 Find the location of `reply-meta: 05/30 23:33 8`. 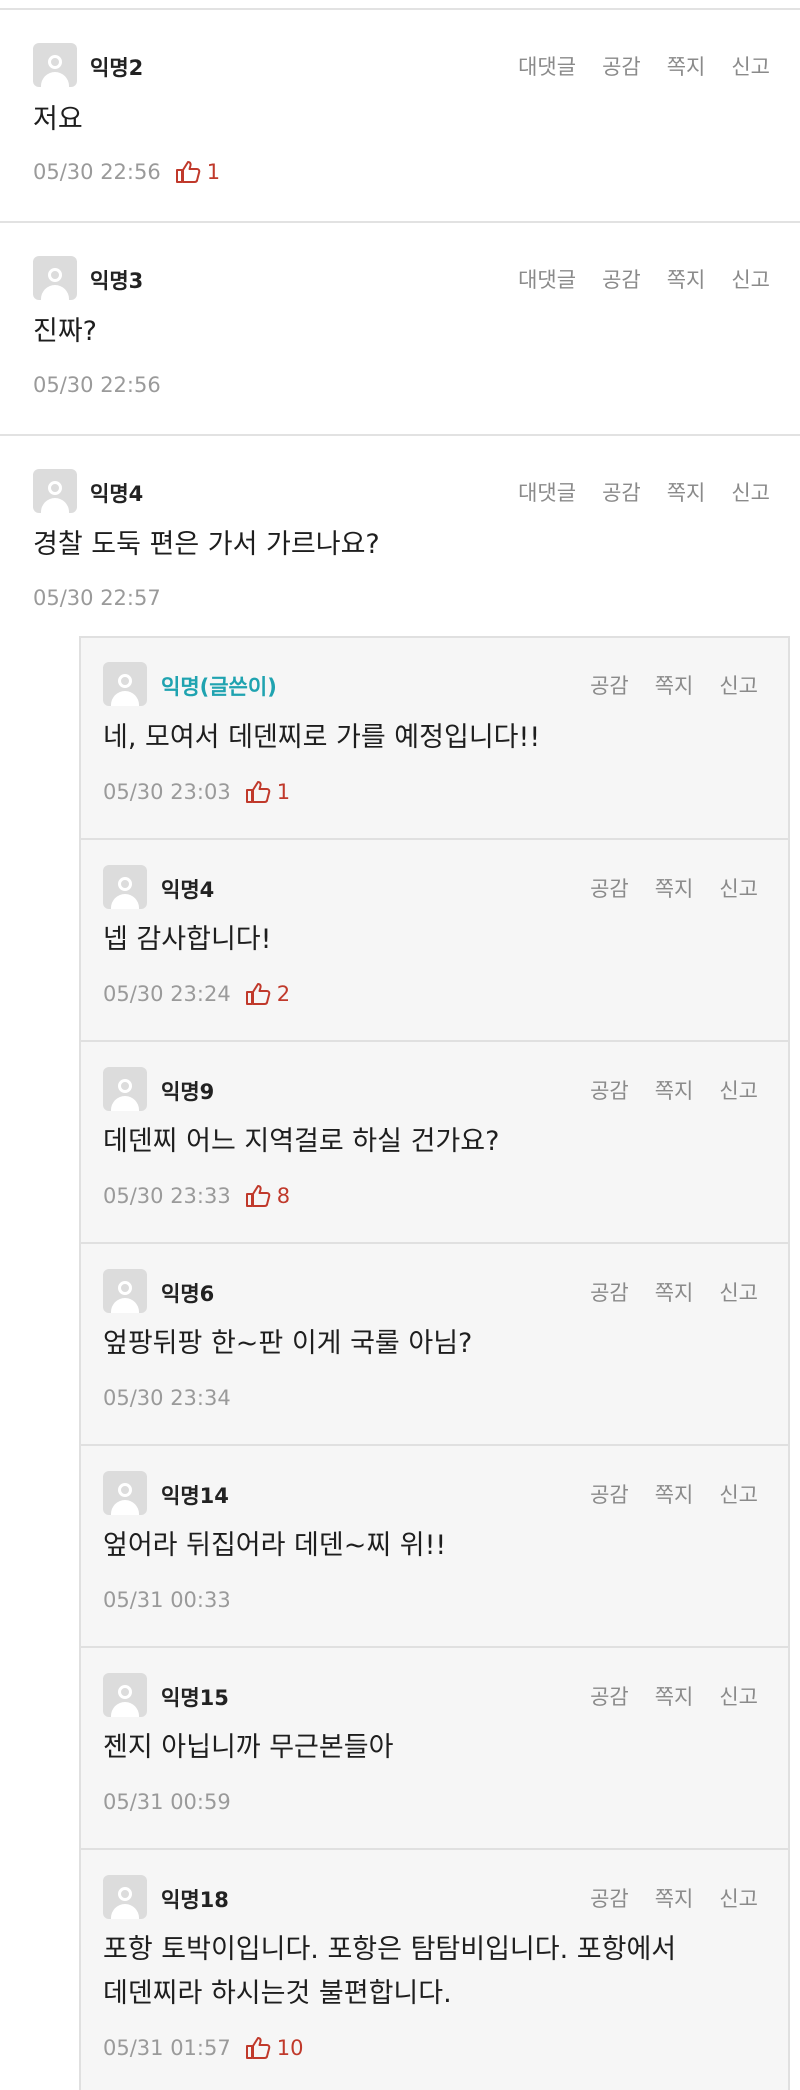

reply-meta: 05/30 23:33 8 is located at coordinates (196, 1196).